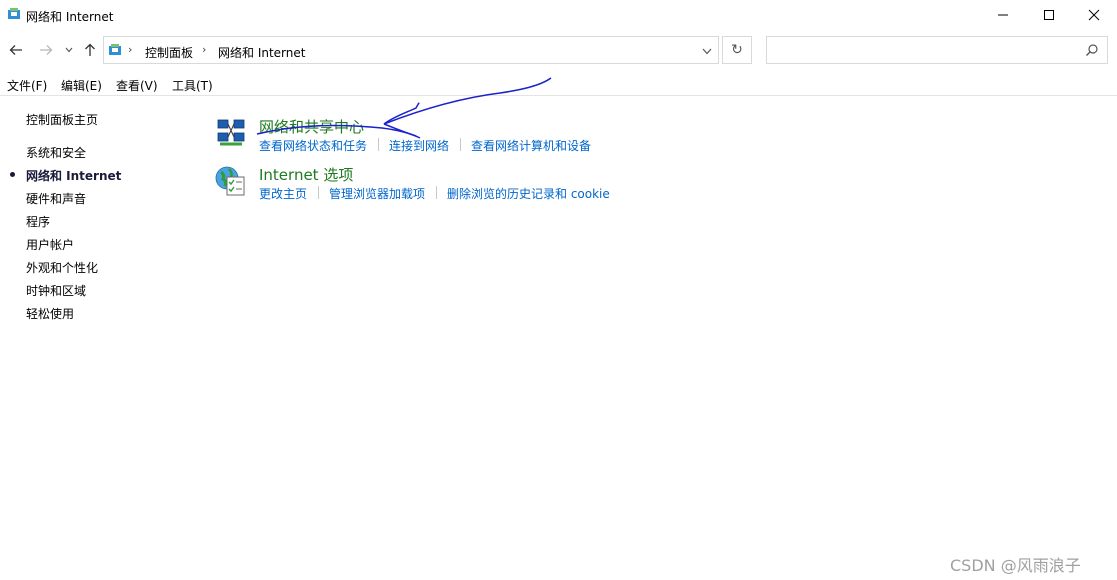 Image resolution: width=1117 pixels, height=580 pixels. I want to click on close-button, so click(1094, 15).